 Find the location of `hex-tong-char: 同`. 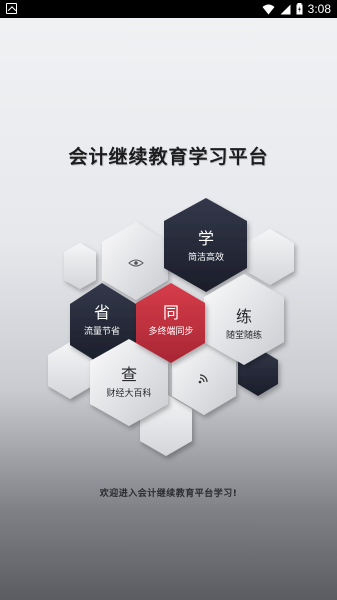

hex-tong-char: 同 is located at coordinates (170, 312).